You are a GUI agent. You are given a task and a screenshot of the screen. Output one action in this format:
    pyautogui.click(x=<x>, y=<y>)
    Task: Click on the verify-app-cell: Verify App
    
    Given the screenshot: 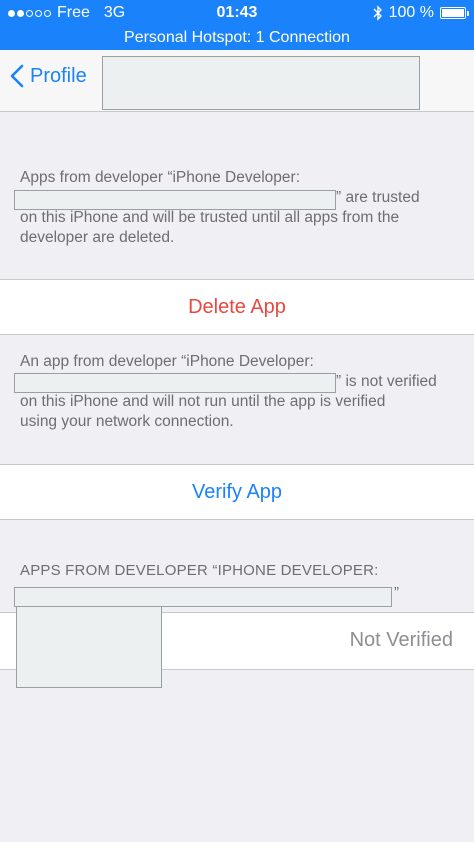 What is the action you would take?
    pyautogui.click(x=237, y=492)
    